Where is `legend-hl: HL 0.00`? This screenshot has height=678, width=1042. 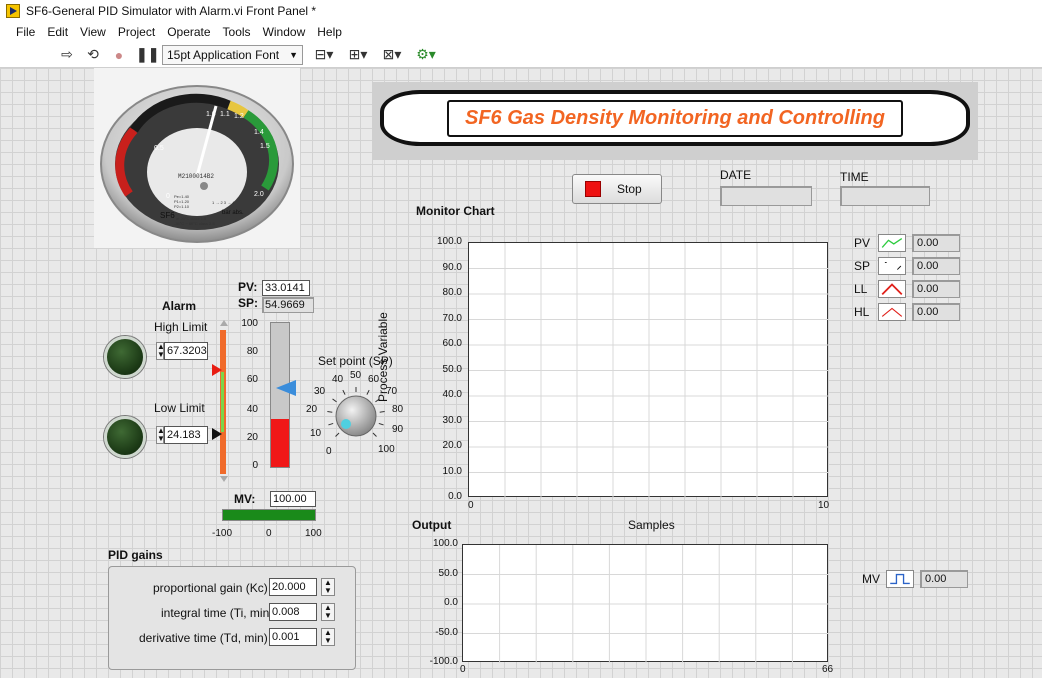
legend-hl: HL 0.00 is located at coordinates (907, 312).